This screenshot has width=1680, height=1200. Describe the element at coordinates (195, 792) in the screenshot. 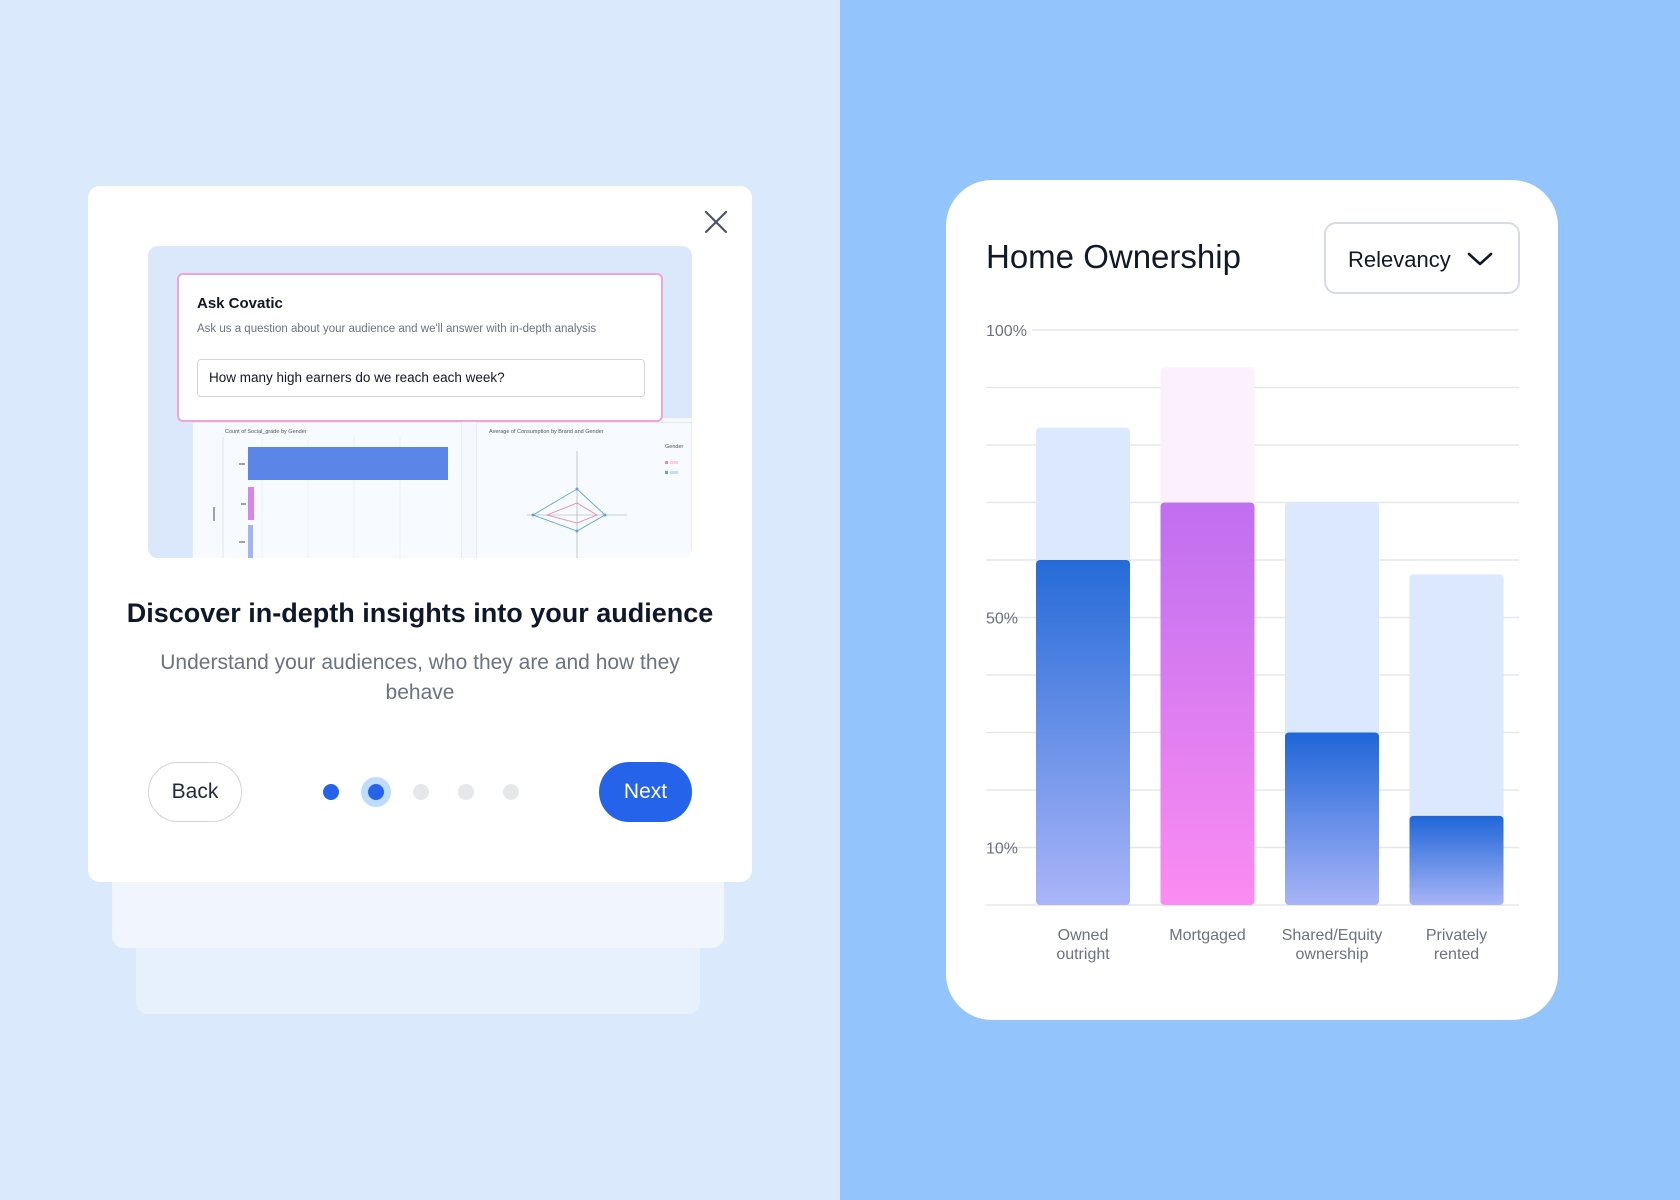

I see `back-button: Back` at that location.